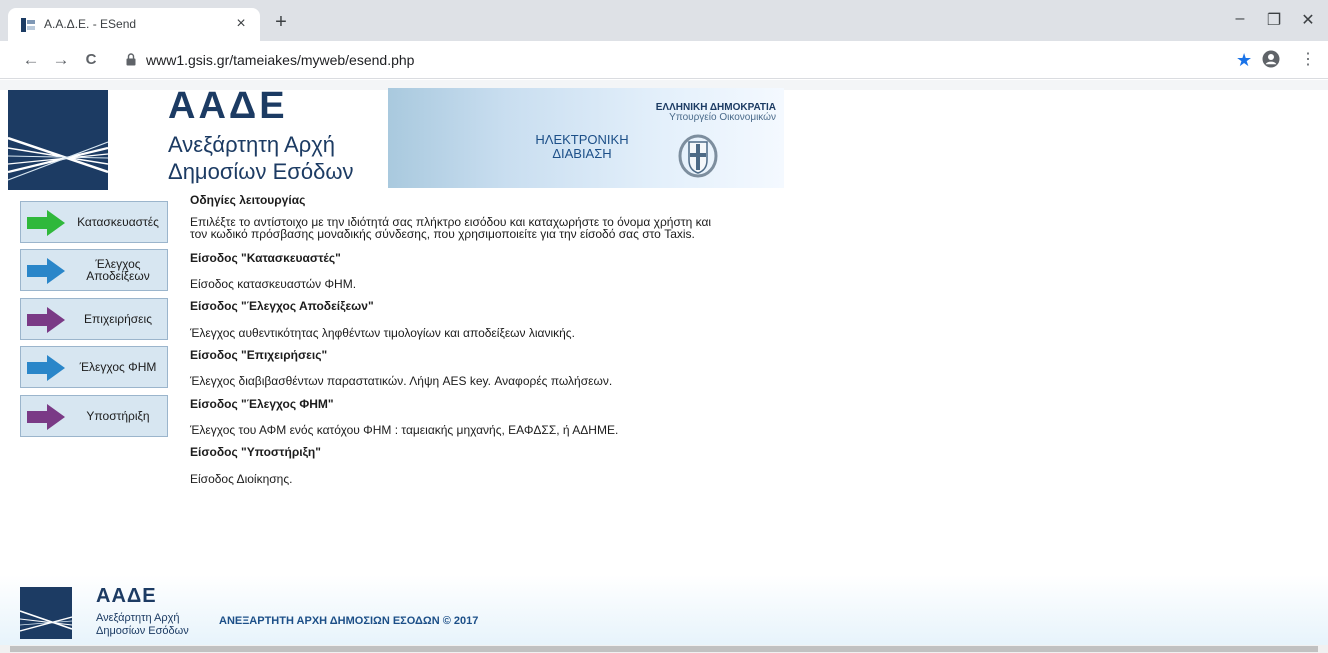  I want to click on browser-tabstrip: Α.Α.Δ.Ε. - ESend × + – ❐ ✕, so click(664, 20).